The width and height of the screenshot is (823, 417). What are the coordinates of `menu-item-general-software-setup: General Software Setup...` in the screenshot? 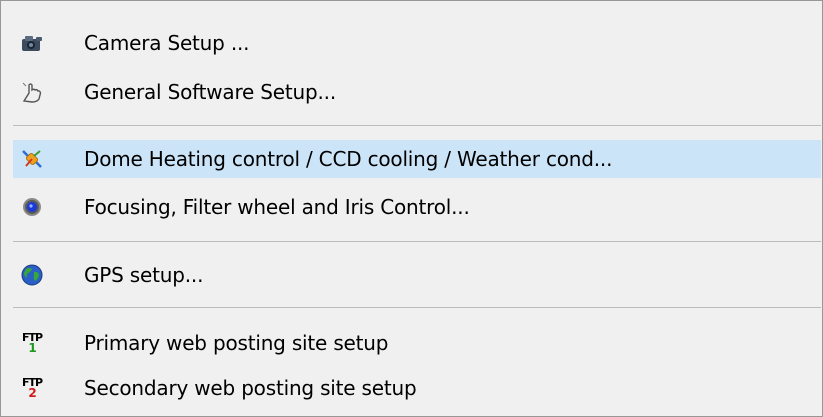 It's located at (417, 92).